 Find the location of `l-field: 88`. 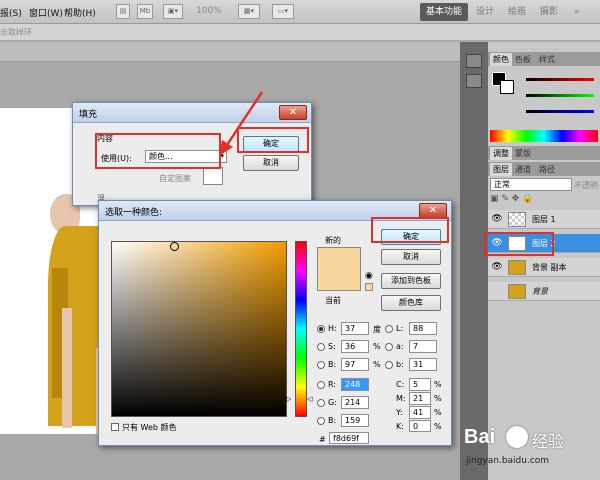

l-field: 88 is located at coordinates (423, 328).